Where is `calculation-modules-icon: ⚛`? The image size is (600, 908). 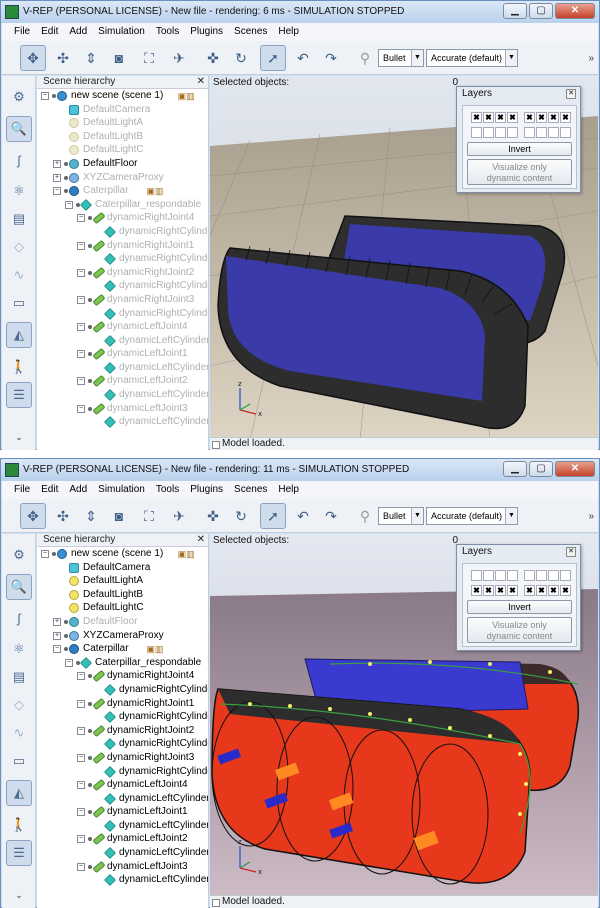
calculation-modules-icon: ⚛ is located at coordinates (19, 191).